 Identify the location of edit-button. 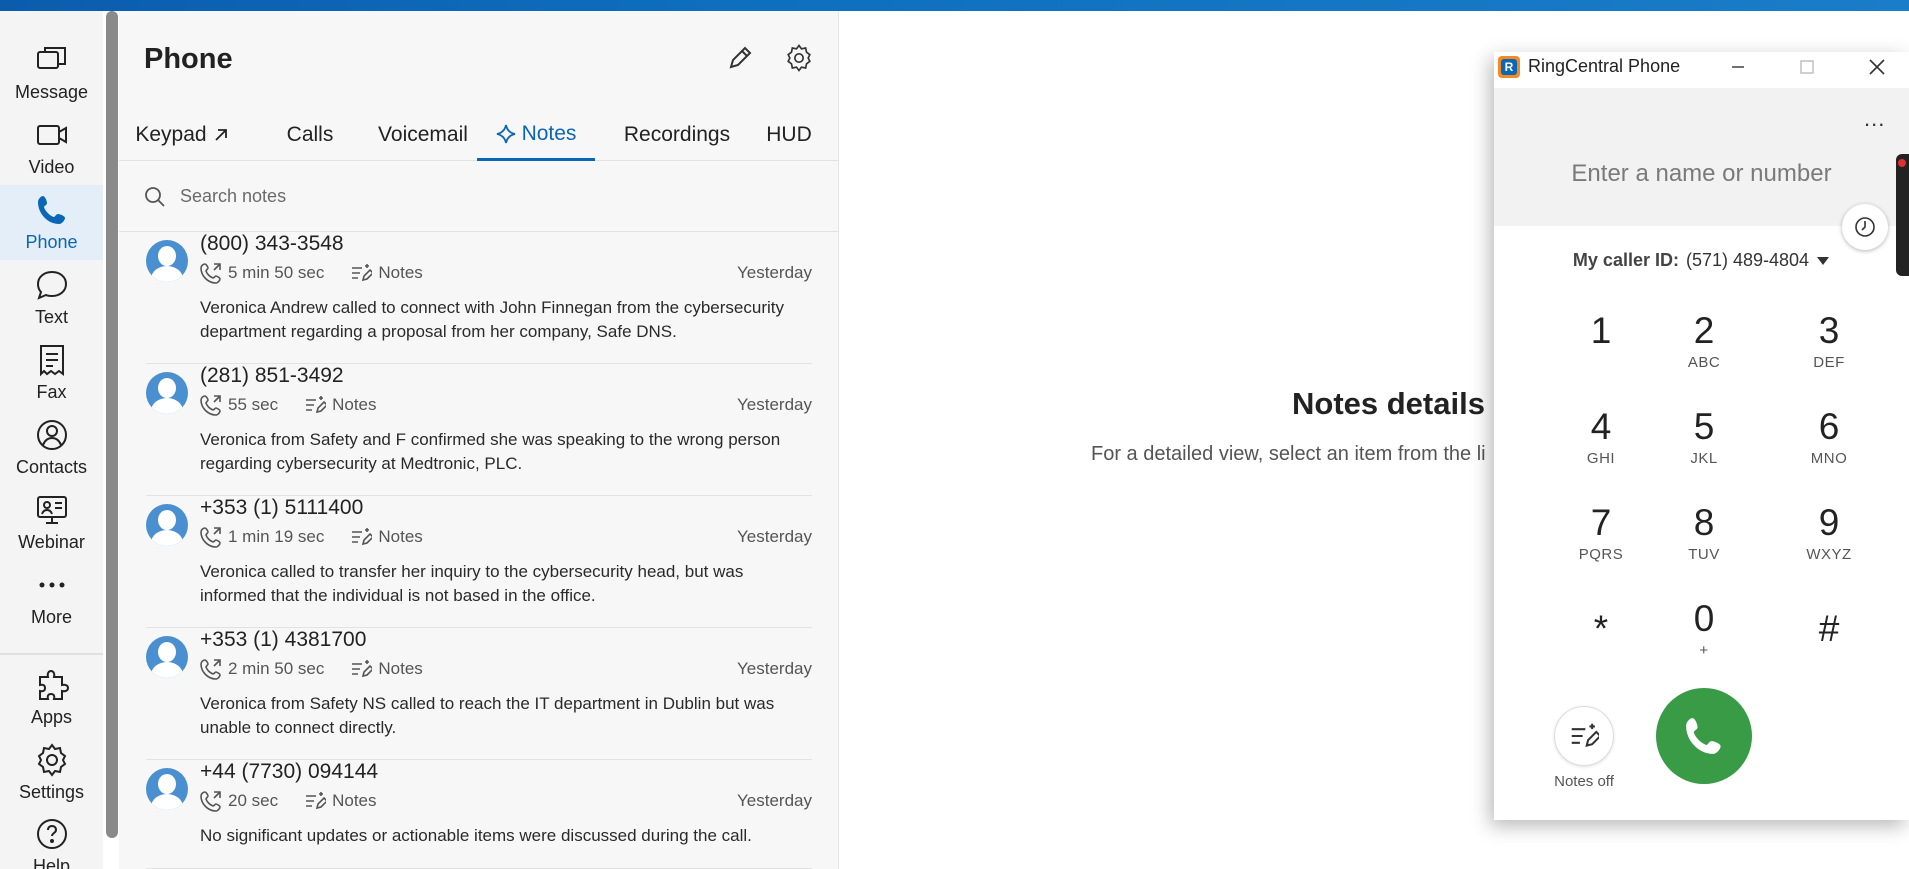
(740, 58).